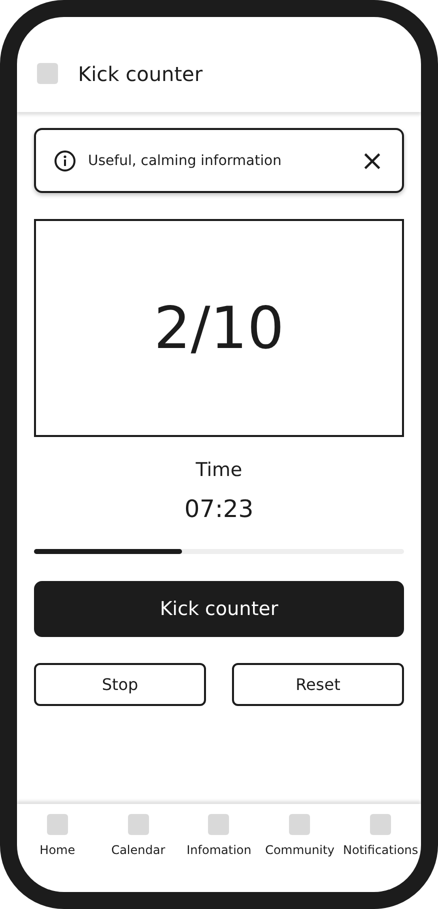 This screenshot has width=438, height=909. What do you see at coordinates (138, 853) in the screenshot?
I see `nav-item: Calendar` at bounding box center [138, 853].